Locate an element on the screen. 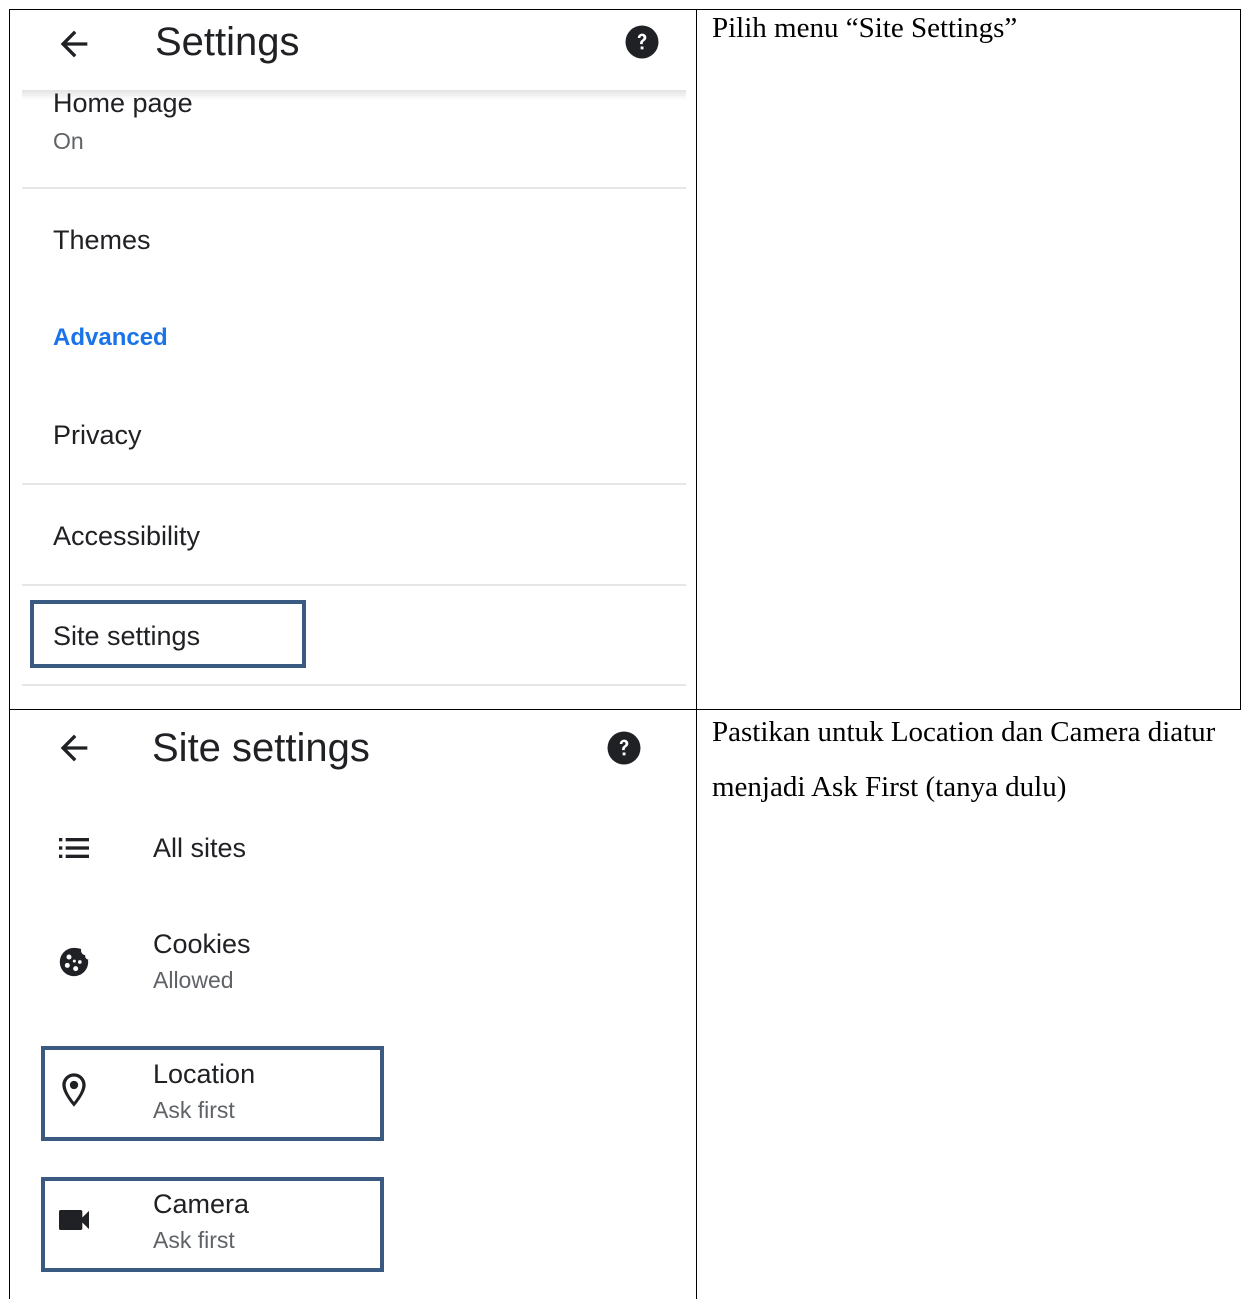 This screenshot has height=1299, width=1241. menu-item-all-sites: All sites is located at coordinates (199, 848).